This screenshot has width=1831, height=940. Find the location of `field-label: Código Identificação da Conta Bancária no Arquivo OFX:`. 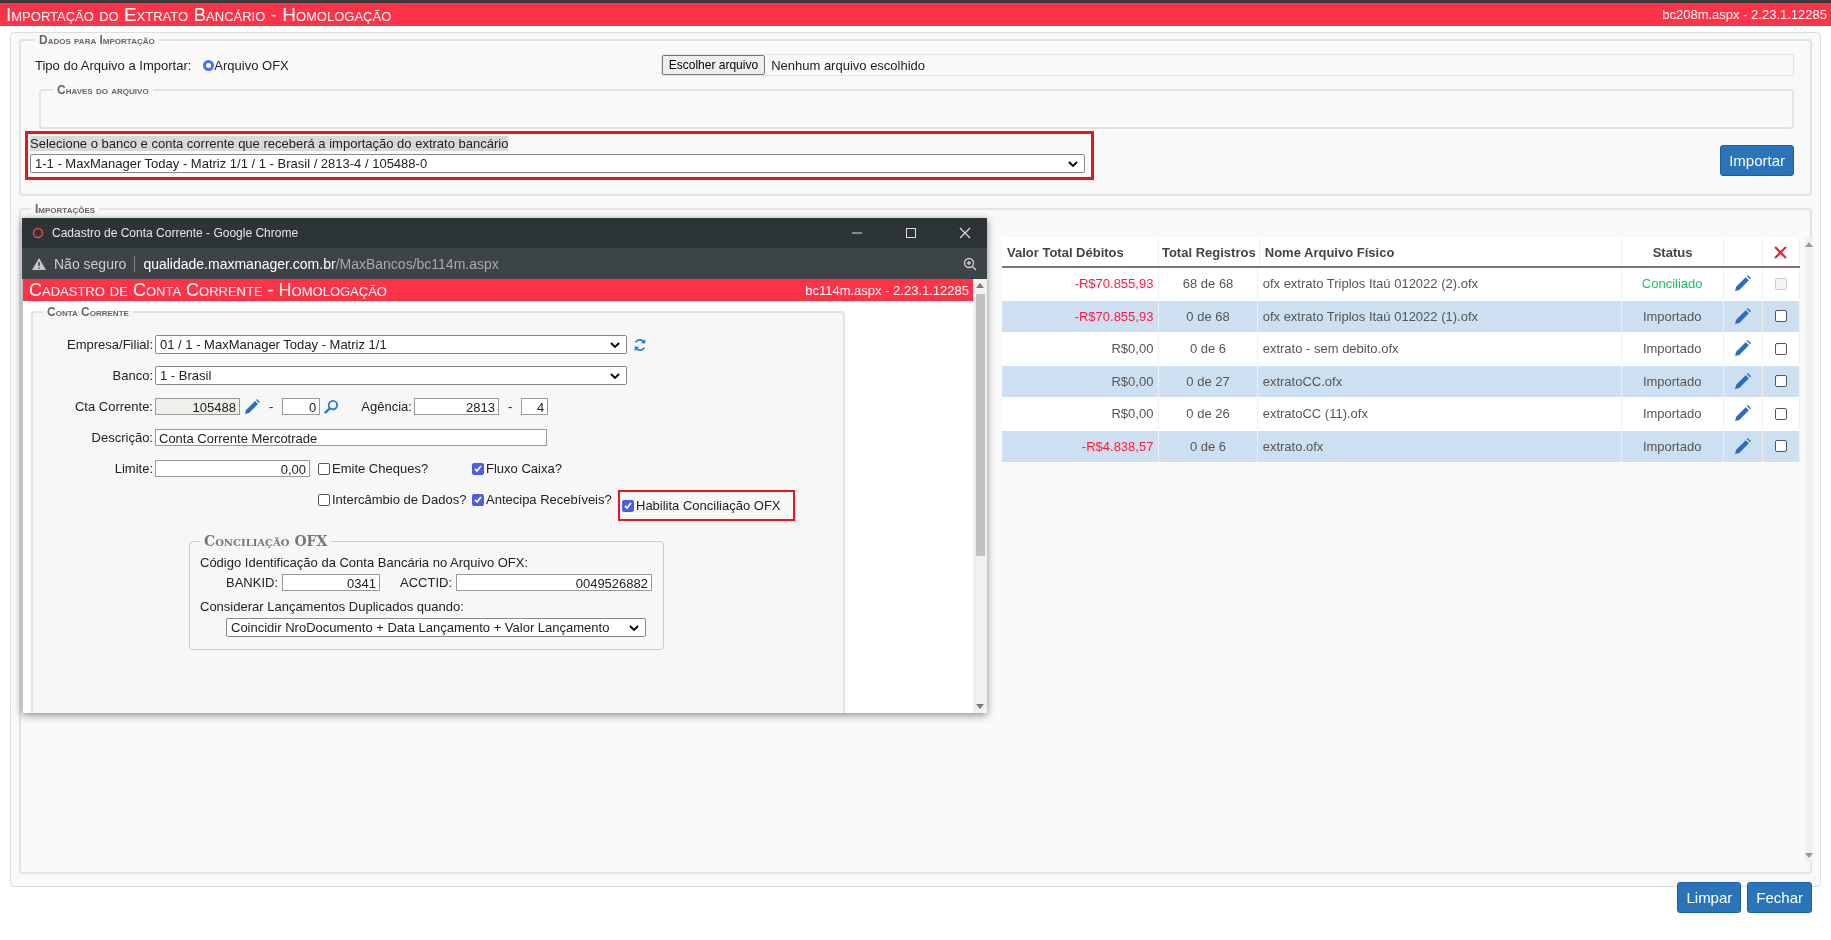

field-label: Código Identificação da Conta Bancária no Arquivo OFX: is located at coordinates (365, 562).